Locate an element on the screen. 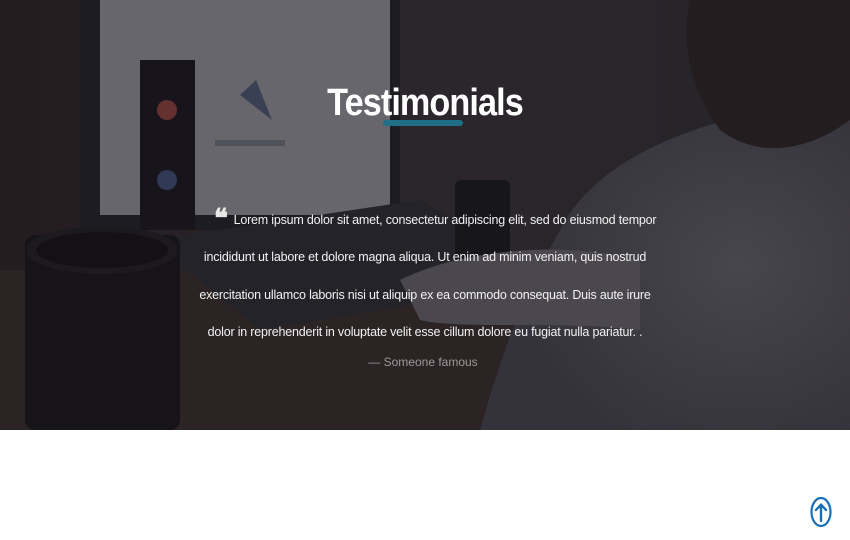  section-title: Testimonials is located at coordinates (425, 102).